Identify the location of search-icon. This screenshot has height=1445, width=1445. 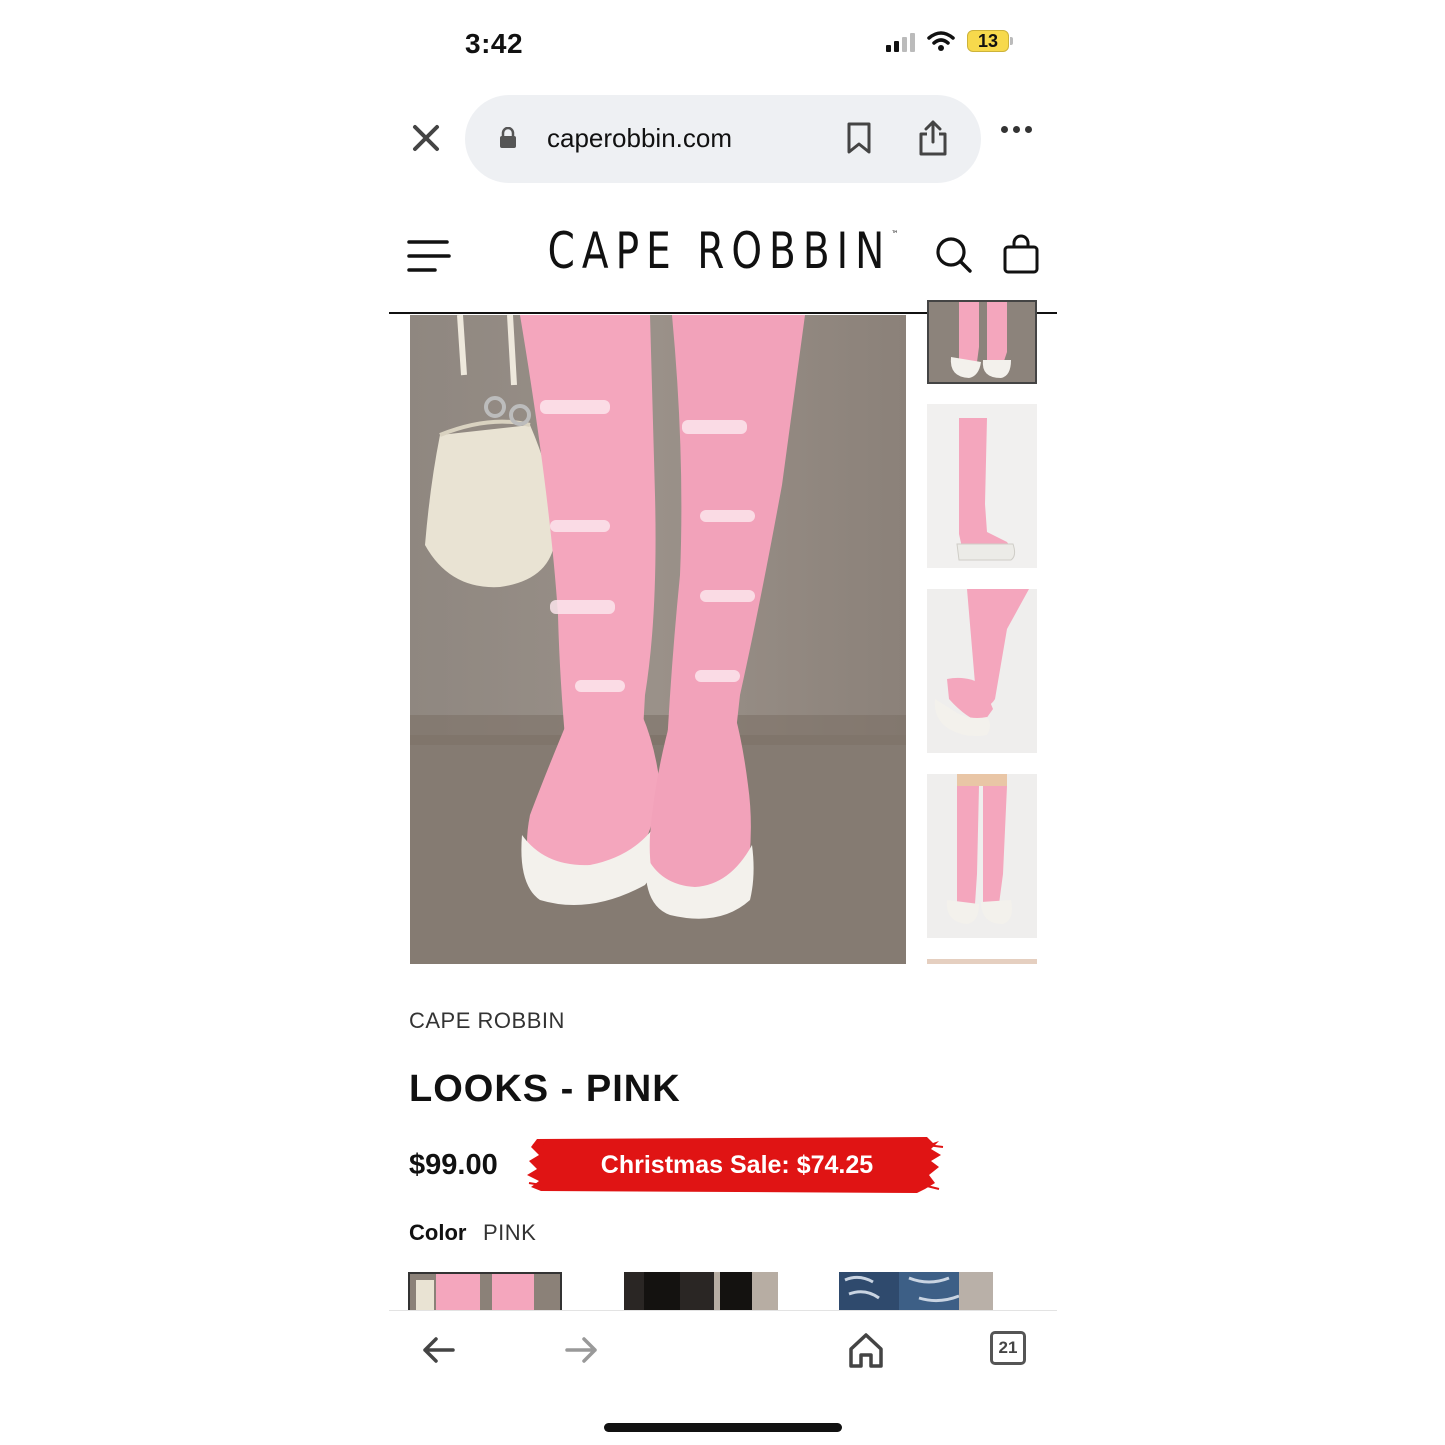
(954, 255).